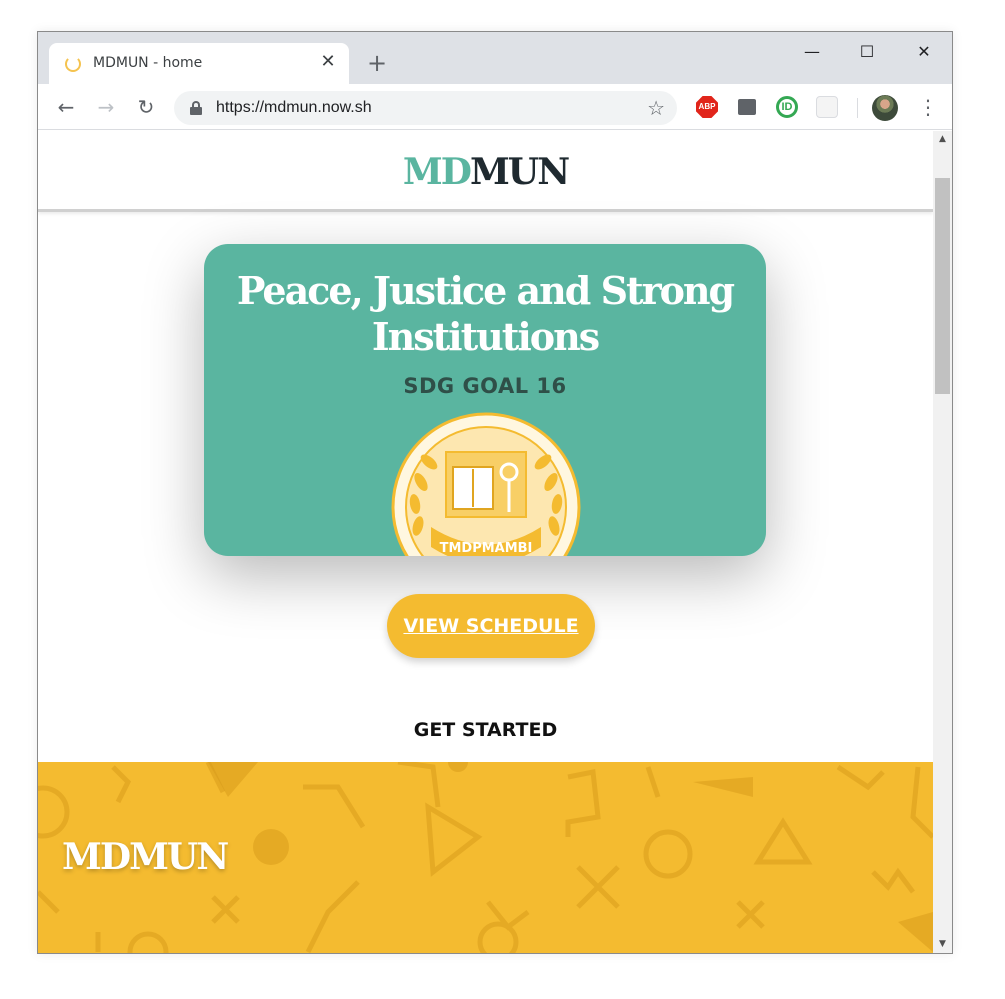  Describe the element at coordinates (485, 730) in the screenshot. I see `get-started-link: GET STARTED` at that location.